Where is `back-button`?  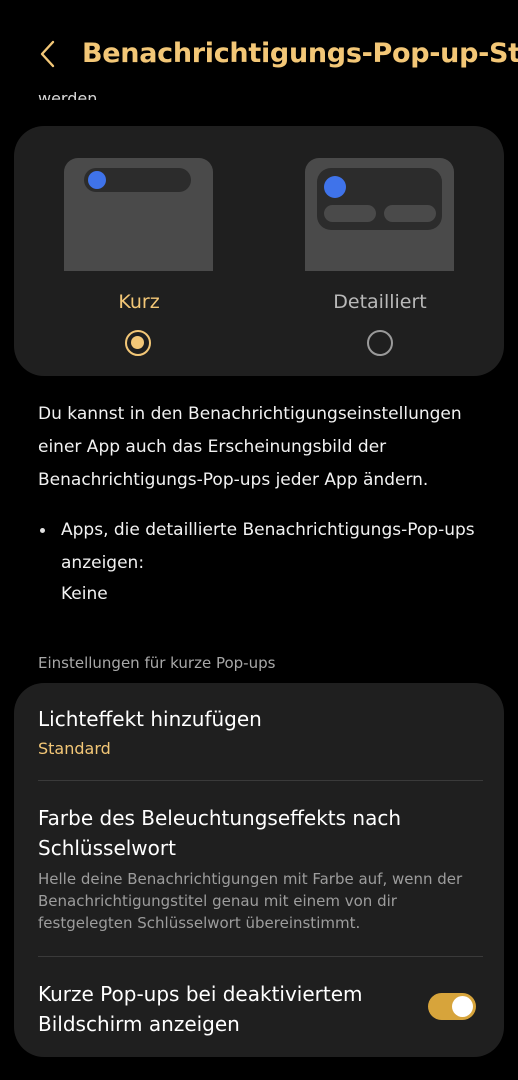
back-button is located at coordinates (48, 54).